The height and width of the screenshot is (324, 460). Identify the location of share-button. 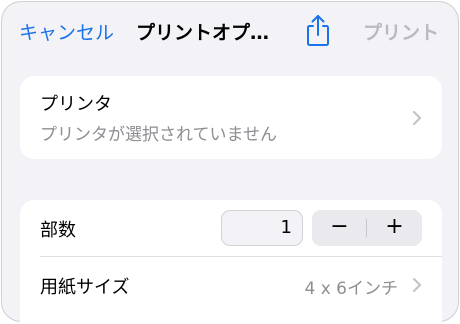
(318, 30).